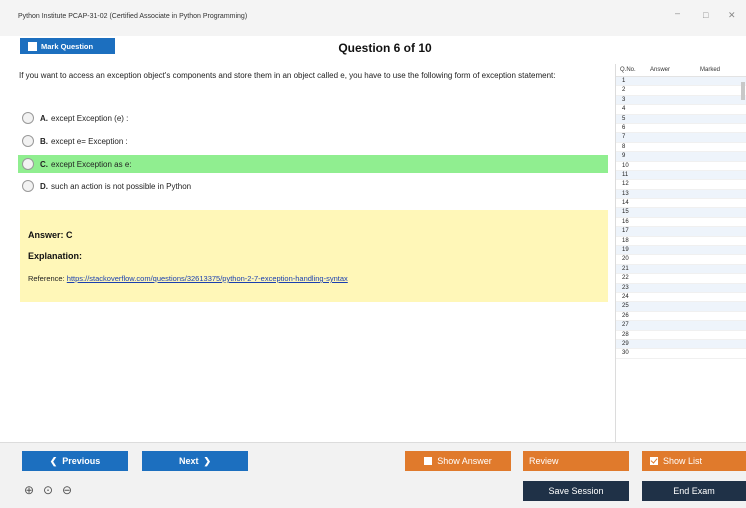 The height and width of the screenshot is (508, 746). Describe the element at coordinates (681, 279) in the screenshot. I see `question-list-row: 22` at that location.